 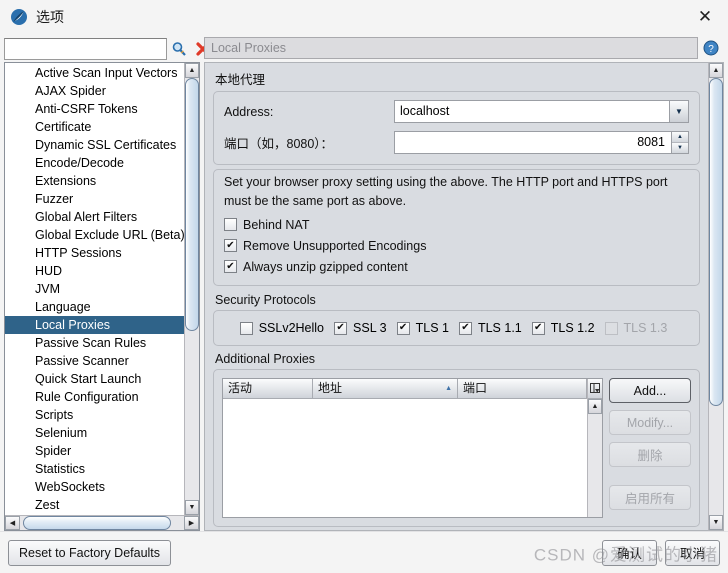 I want to click on chevron-down-icon: ▼, so click(x=678, y=111).